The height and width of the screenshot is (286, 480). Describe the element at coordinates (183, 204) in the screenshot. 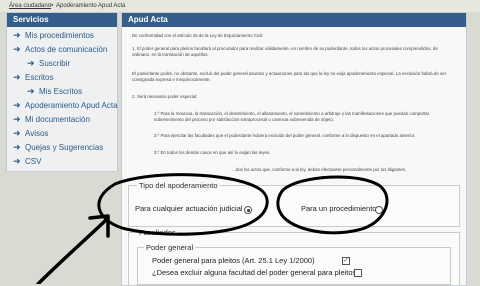

I see `ink-circle-left` at that location.